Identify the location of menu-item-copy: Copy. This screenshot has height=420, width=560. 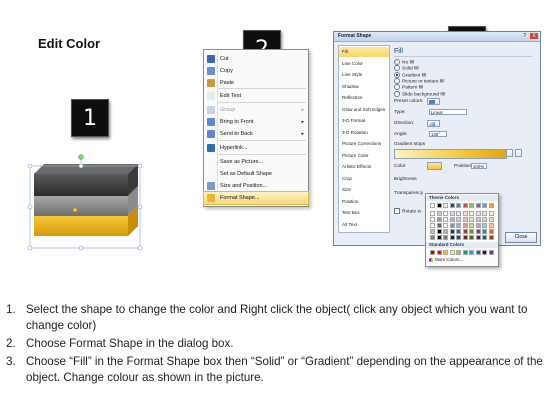
(256, 71).